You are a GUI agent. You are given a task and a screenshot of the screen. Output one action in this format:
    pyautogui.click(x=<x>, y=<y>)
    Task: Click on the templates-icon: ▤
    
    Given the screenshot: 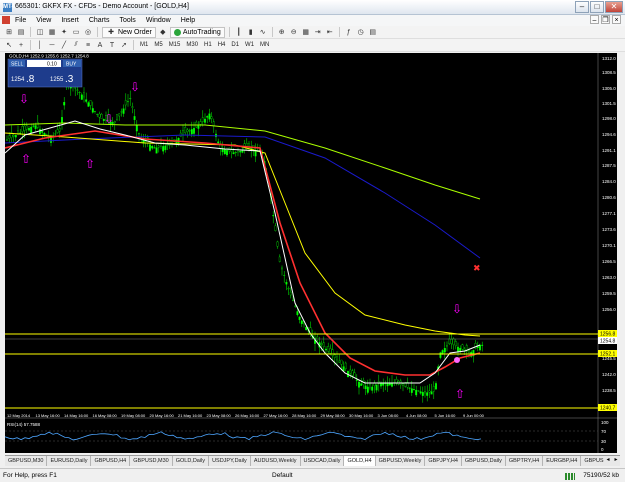 What is the action you would take?
    pyautogui.click(x=373, y=32)
    